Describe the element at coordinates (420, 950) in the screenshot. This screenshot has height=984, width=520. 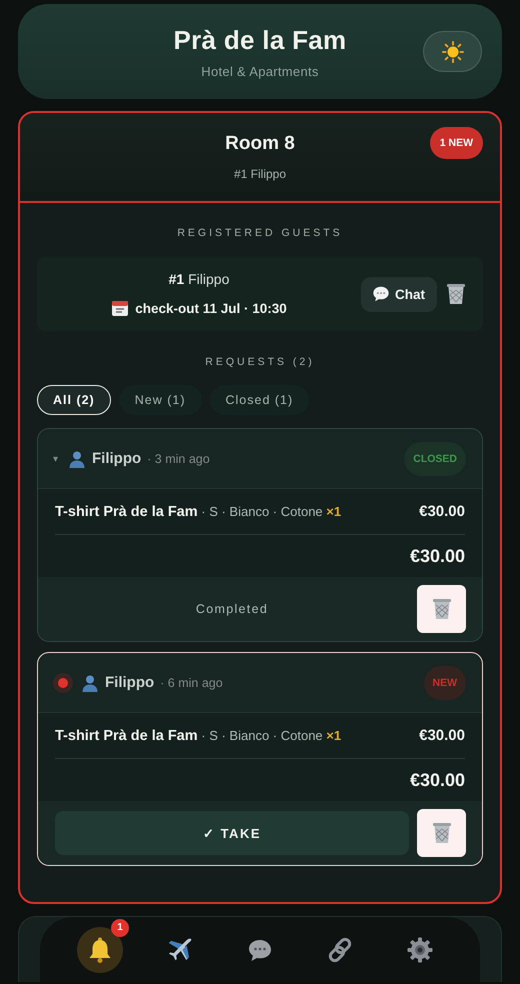
I see `gear-icon` at that location.